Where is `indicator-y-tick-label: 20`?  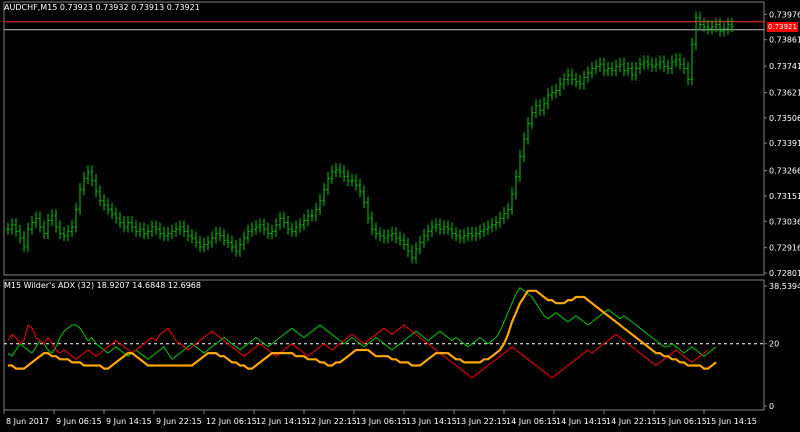 indicator-y-tick-label: 20 is located at coordinates (774, 344).